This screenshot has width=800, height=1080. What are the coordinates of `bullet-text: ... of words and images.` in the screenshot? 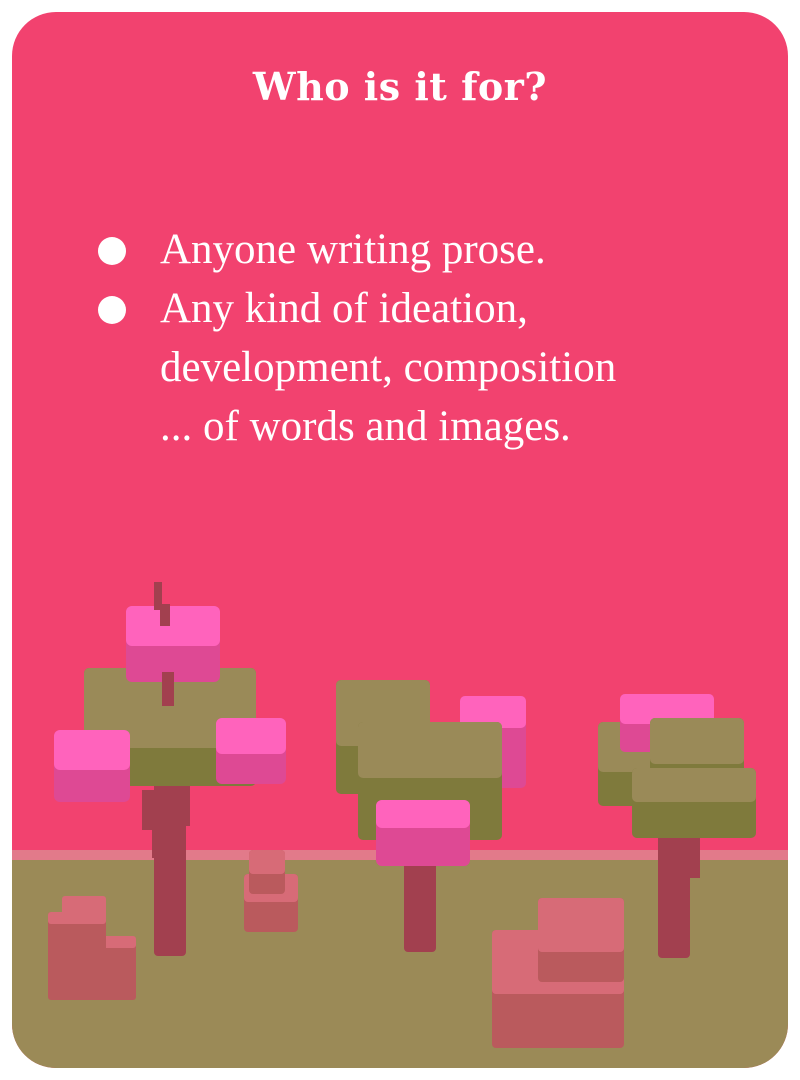 It's located at (365, 426).